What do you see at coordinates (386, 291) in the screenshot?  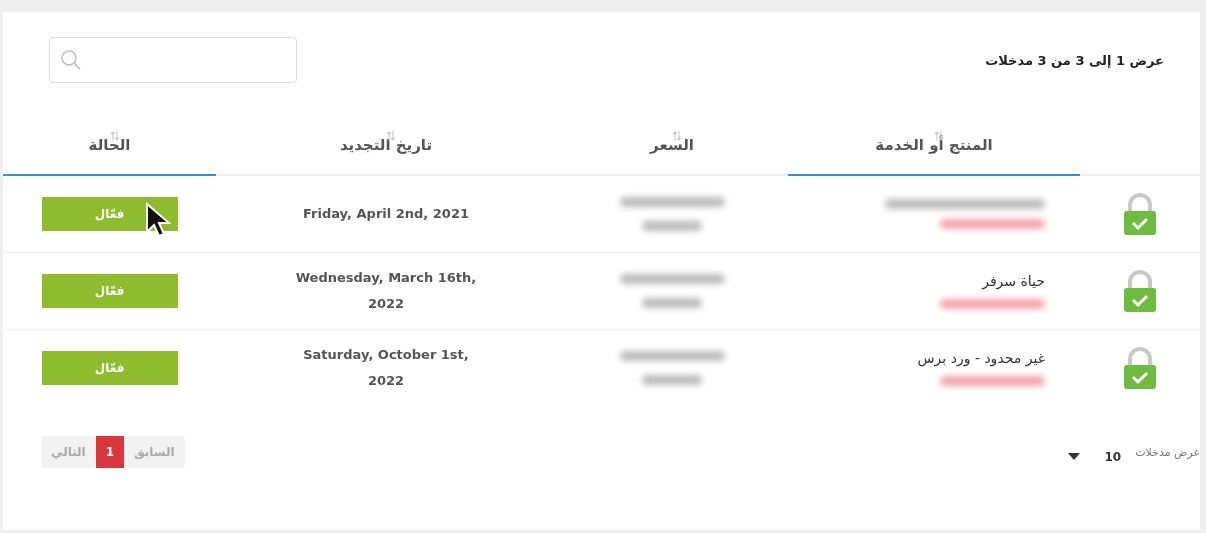 I see `renewal-date: Wednesday, March 16th, 2022` at bounding box center [386, 291].